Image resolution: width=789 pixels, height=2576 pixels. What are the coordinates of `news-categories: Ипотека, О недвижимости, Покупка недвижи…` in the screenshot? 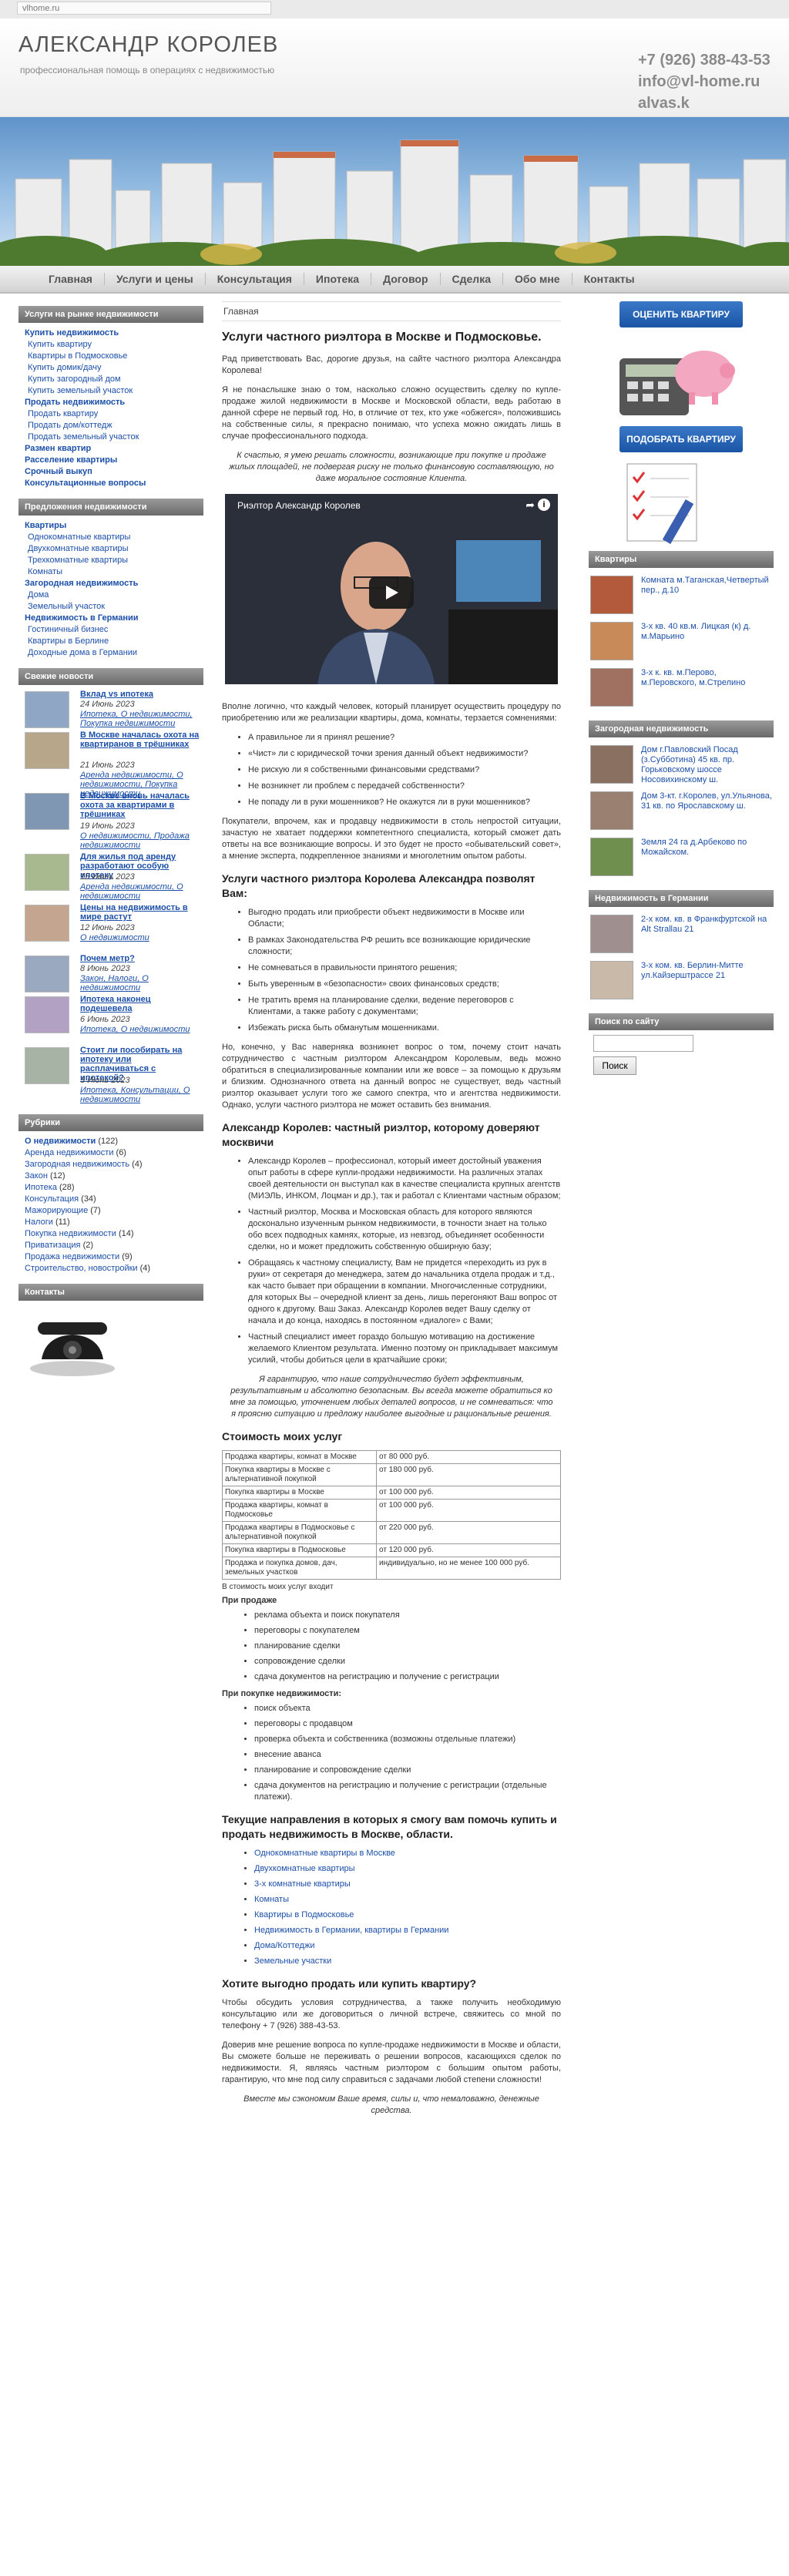 It's located at (138, 719).